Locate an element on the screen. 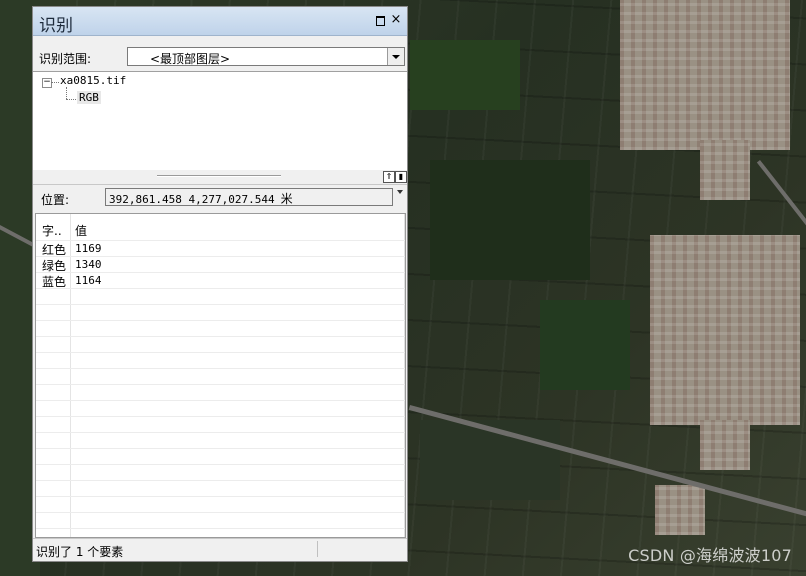 Image resolution: width=806 pixels, height=576 pixels. location-coordinates: 392,861.458 4,277,027.544 is located at coordinates (192, 199).